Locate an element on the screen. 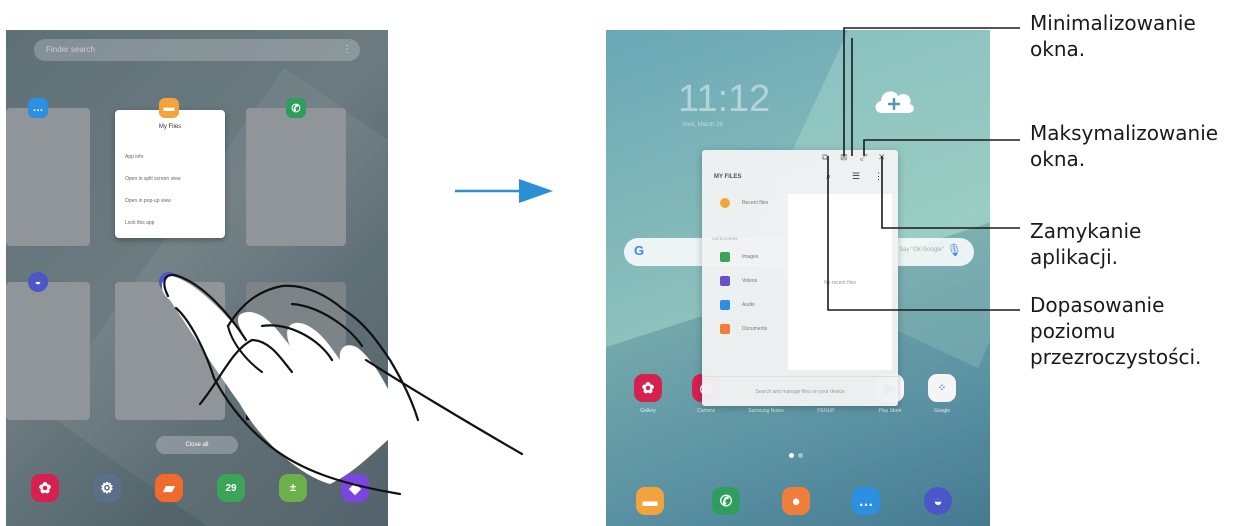  callout-minimize-line2: okna. is located at coordinates (1058, 49).